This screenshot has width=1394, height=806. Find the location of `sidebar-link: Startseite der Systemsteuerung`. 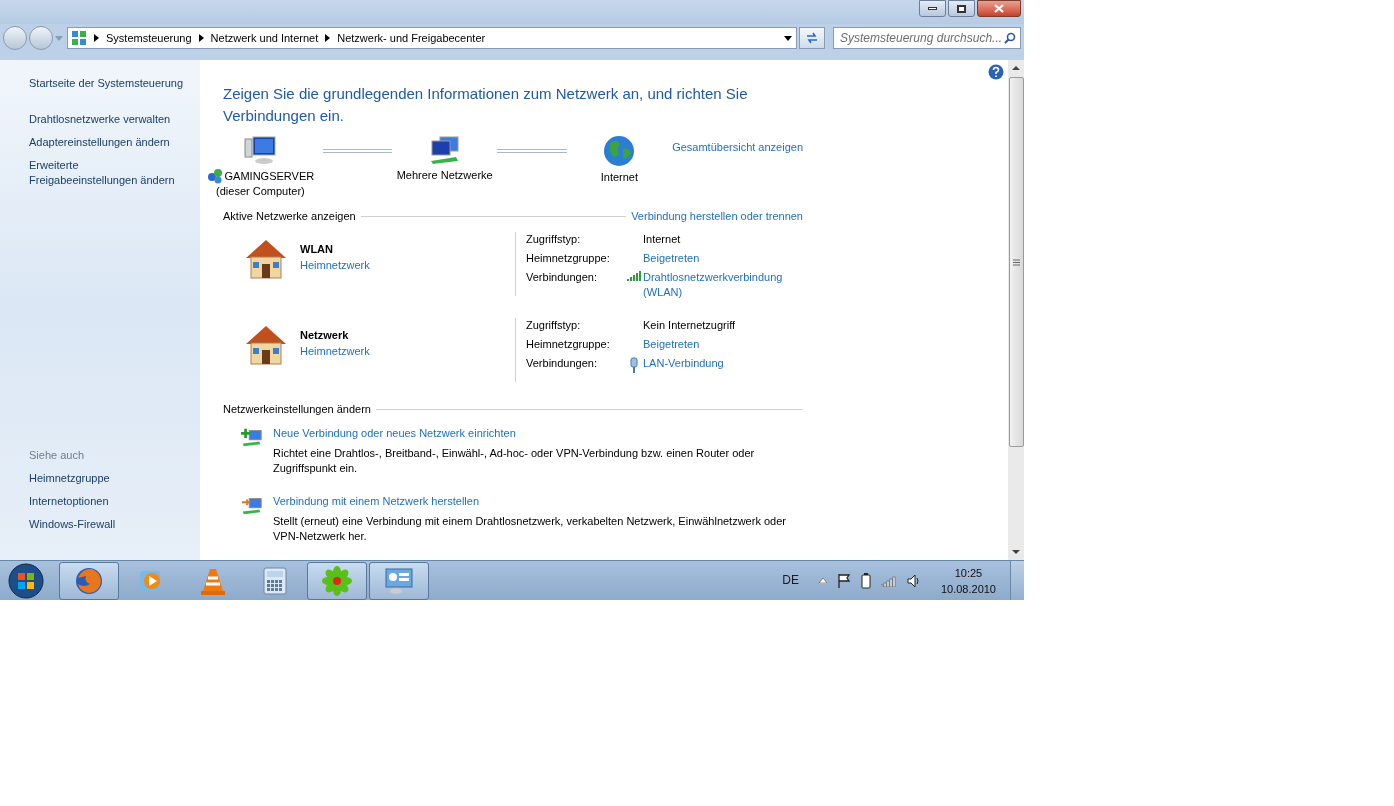

sidebar-link: Startseite der Systemsteuerung is located at coordinates (109, 83).